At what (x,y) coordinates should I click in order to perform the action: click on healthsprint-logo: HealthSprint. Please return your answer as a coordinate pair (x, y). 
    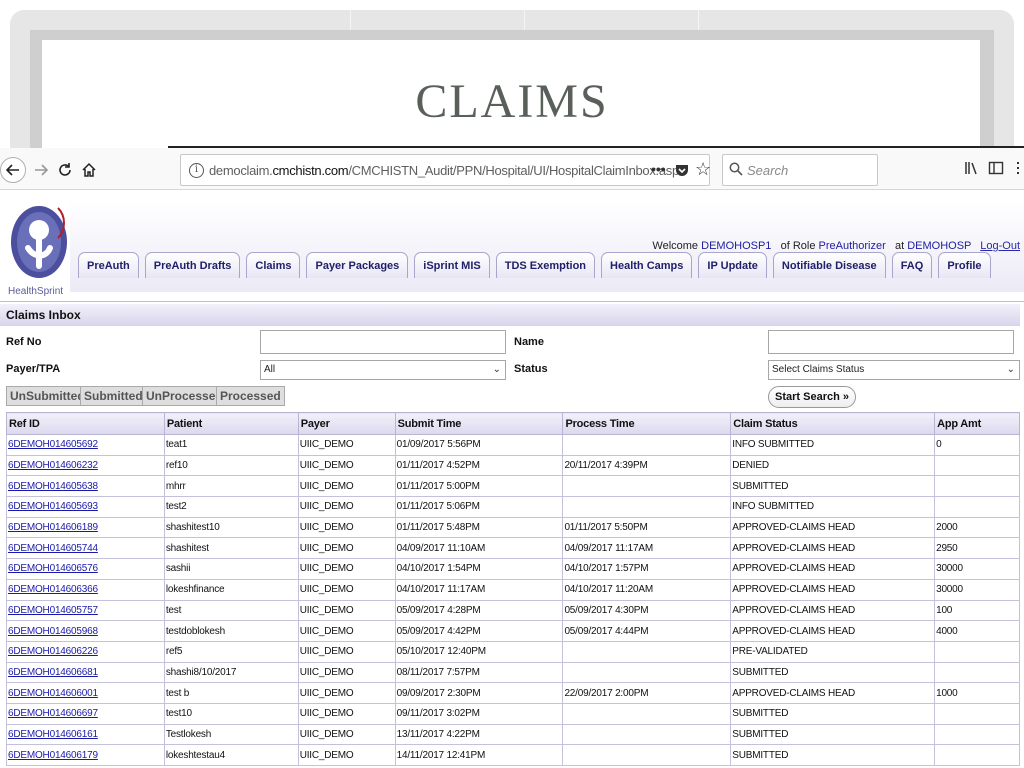
    Looking at the image, I should click on (39, 252).